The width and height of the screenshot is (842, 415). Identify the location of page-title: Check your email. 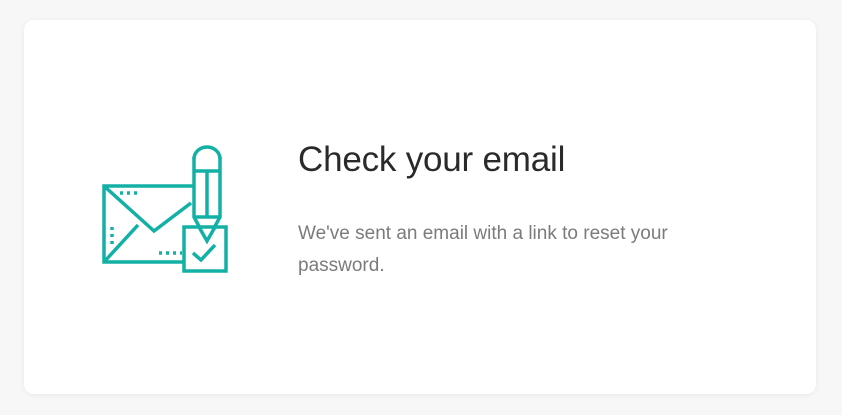
(432, 159).